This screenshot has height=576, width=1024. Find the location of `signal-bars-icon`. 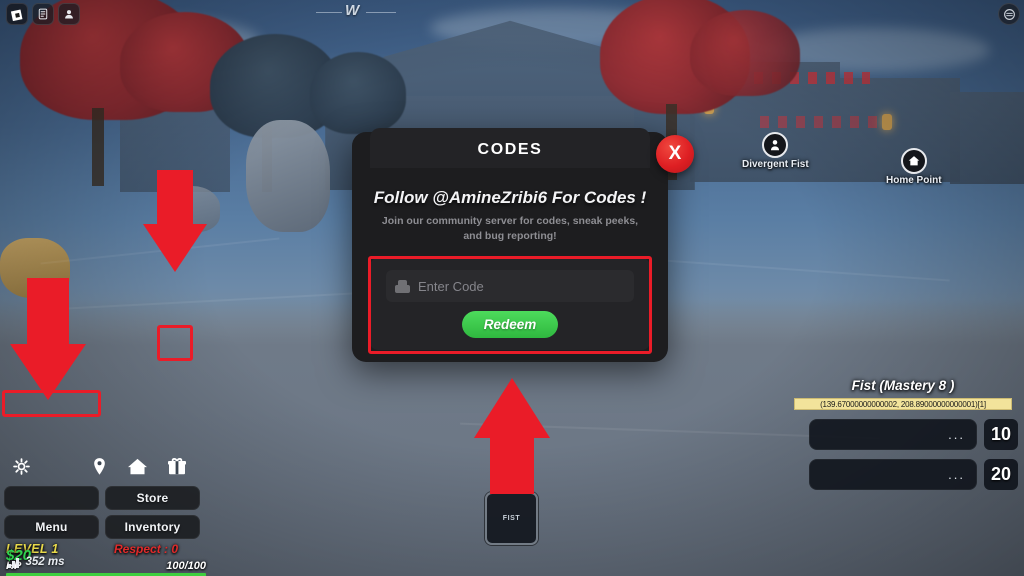

signal-bars-icon is located at coordinates (13, 562).